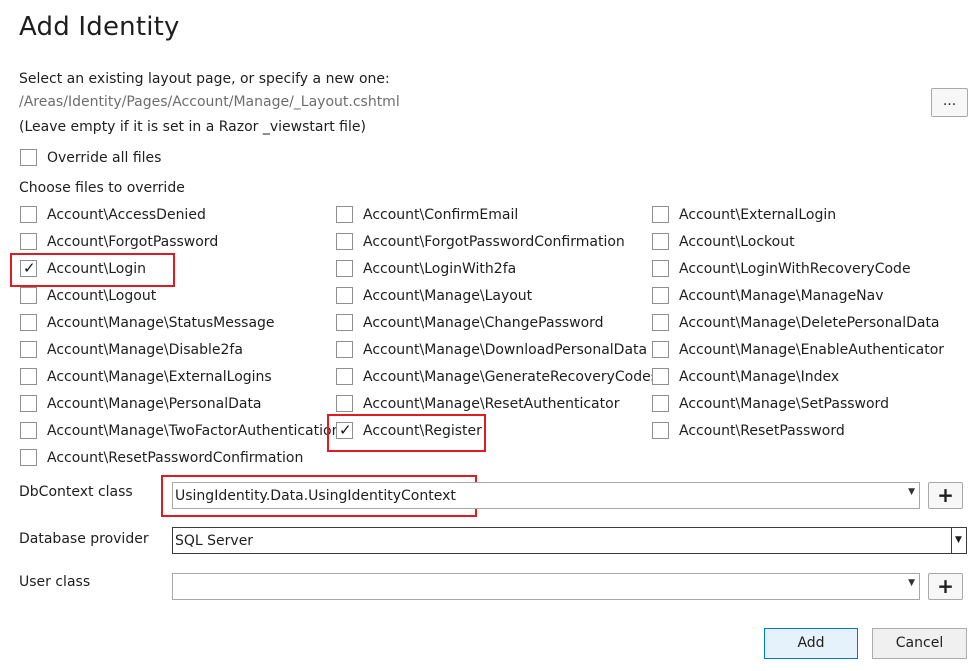  What do you see at coordinates (214, 541) in the screenshot?
I see `provider-value: SQL Server` at bounding box center [214, 541].